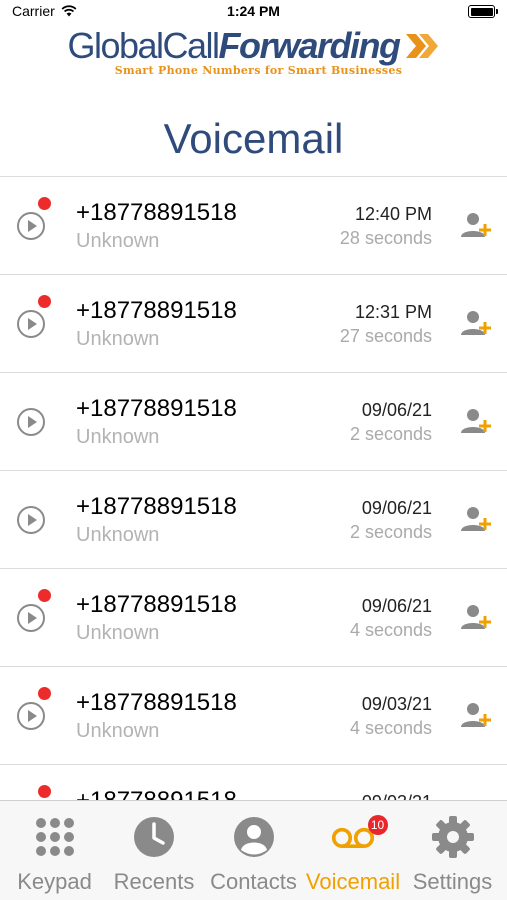  What do you see at coordinates (55, 837) in the screenshot?
I see `keypad-icon` at bounding box center [55, 837].